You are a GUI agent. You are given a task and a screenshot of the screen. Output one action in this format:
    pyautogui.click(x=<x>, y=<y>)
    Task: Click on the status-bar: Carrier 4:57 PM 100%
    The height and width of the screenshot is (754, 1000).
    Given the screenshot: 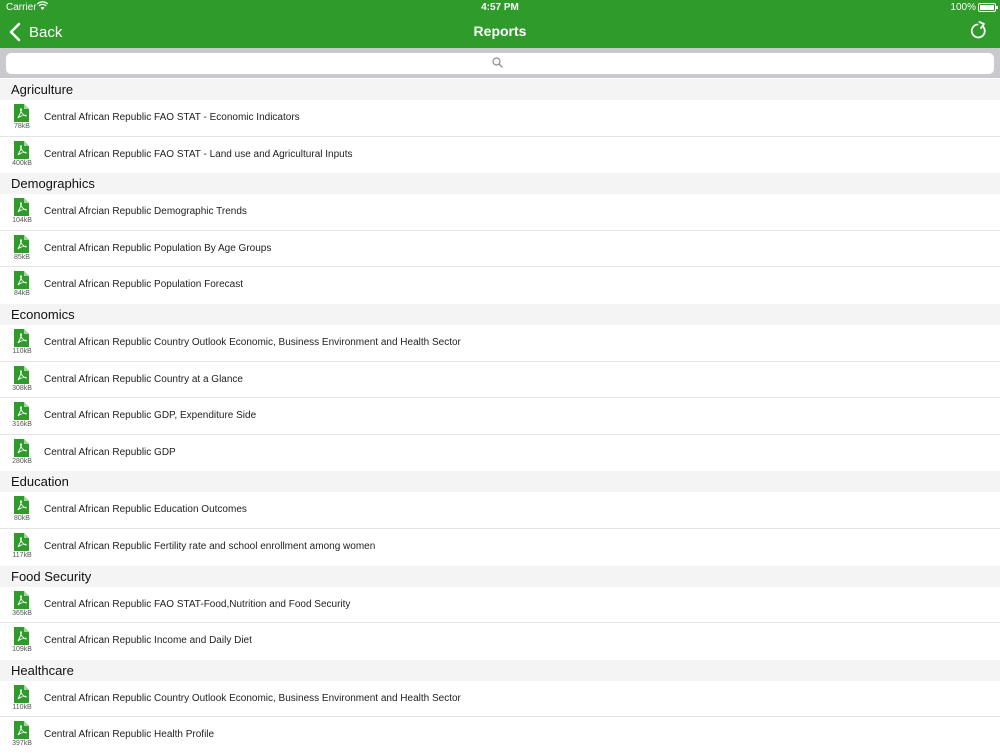 What is the action you would take?
    pyautogui.click(x=500, y=8)
    